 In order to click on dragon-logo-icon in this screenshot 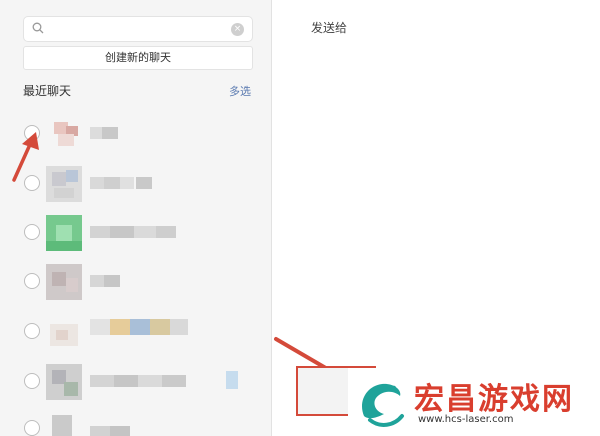, I will do `click(383, 405)`.